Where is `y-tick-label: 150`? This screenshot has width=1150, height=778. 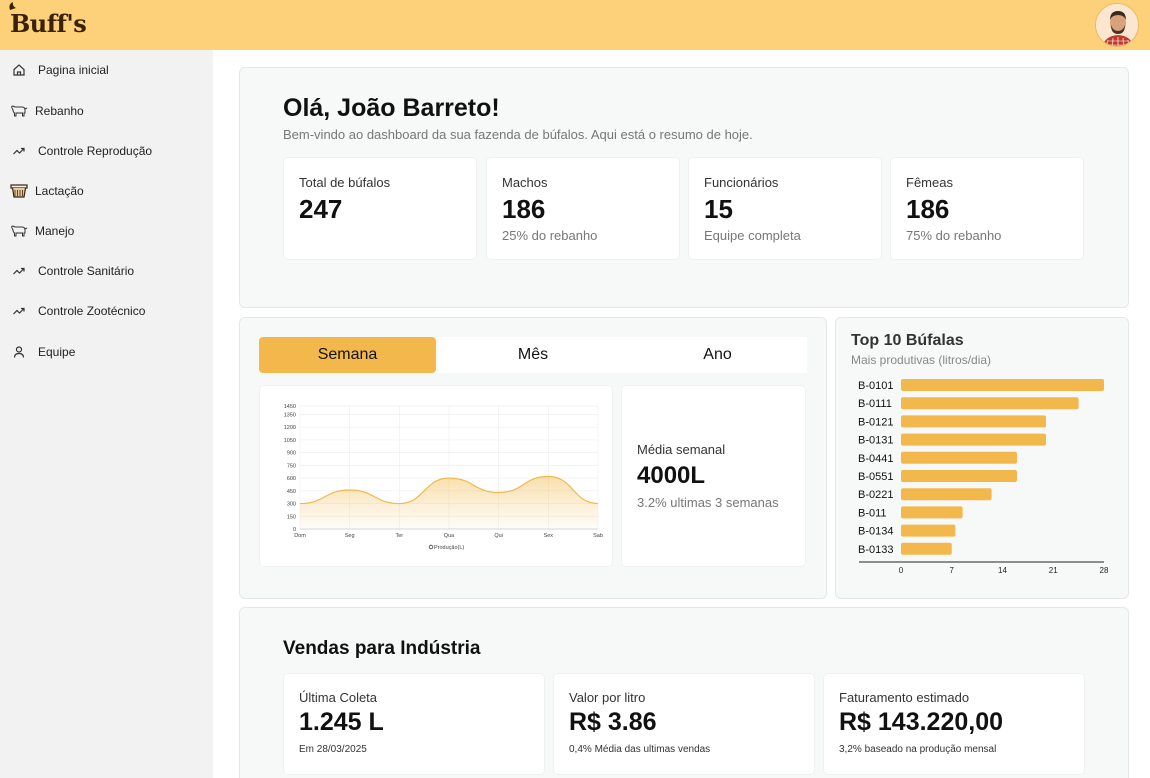
y-tick-label: 150 is located at coordinates (291, 517).